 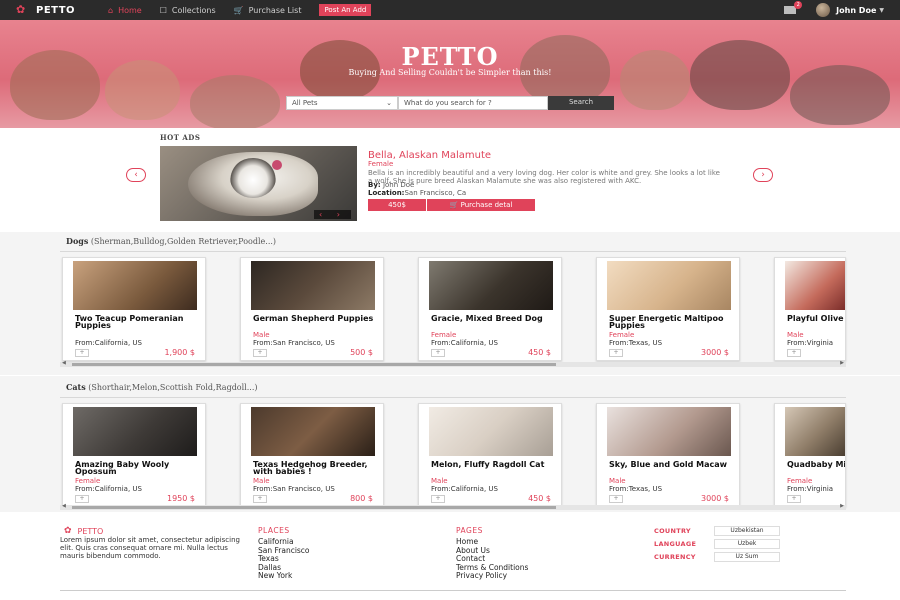 I want to click on listing-title: Playful Olive Puppy, so click(x=816, y=319).